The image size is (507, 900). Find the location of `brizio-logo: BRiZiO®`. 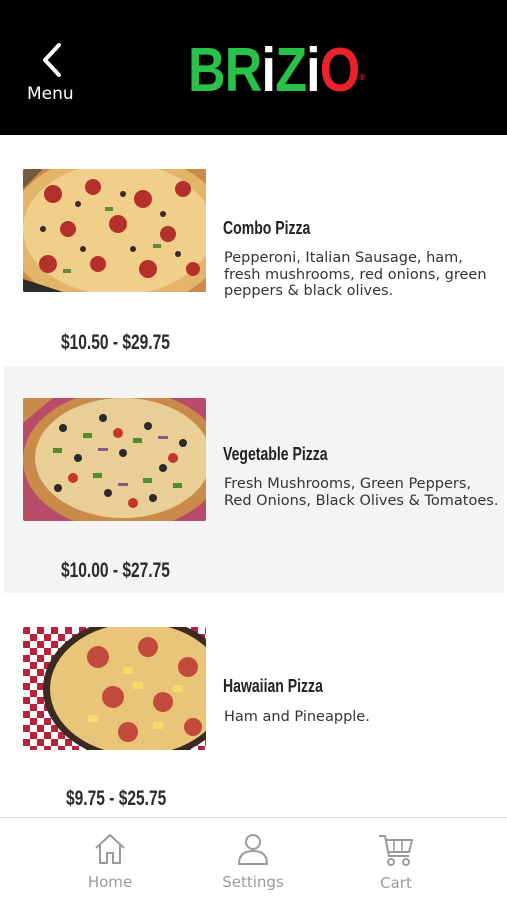

brizio-logo: BRiZiO® is located at coordinates (276, 70).